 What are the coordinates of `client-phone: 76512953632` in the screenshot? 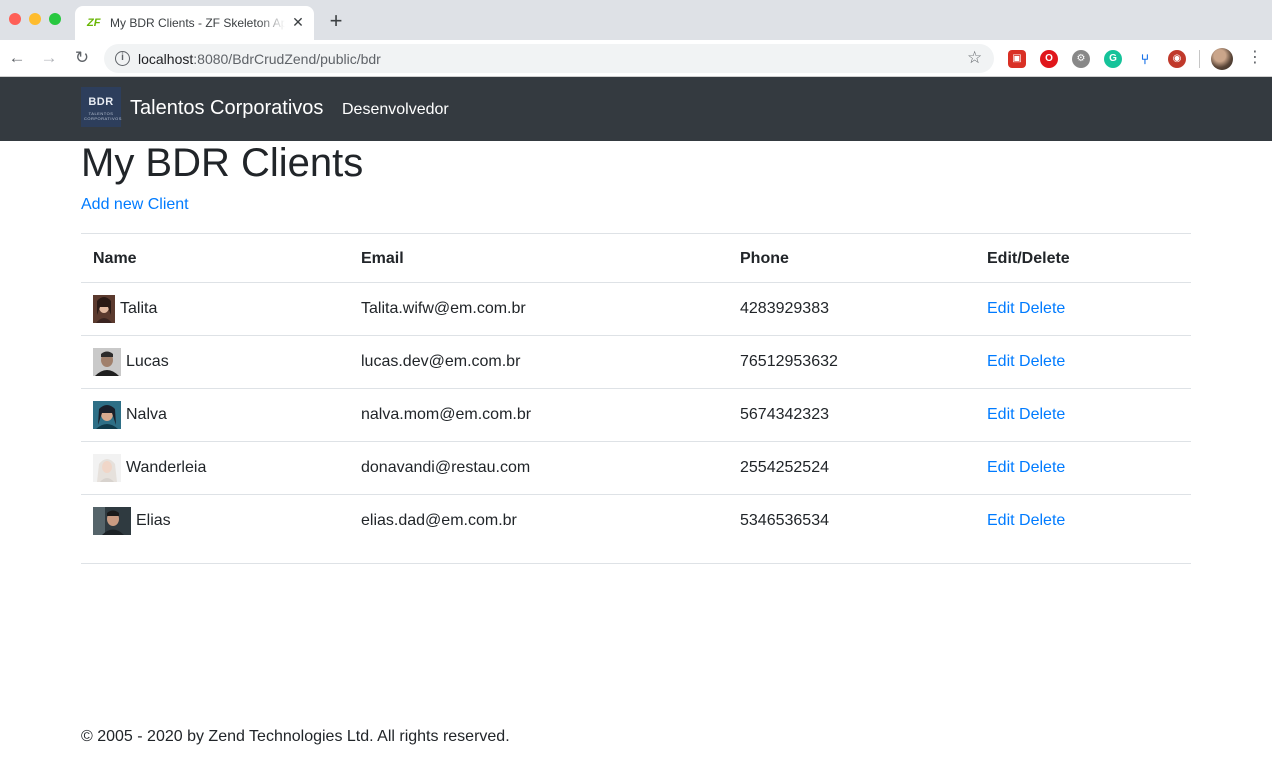 It's located at (789, 361).